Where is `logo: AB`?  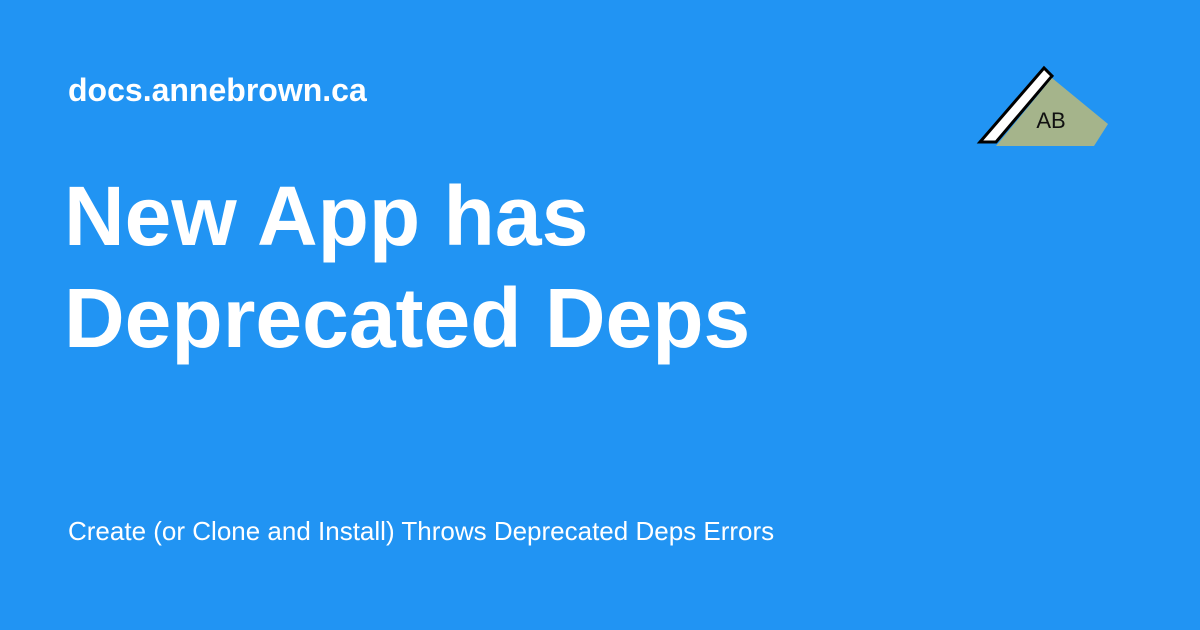 logo: AB is located at coordinates (1042, 107).